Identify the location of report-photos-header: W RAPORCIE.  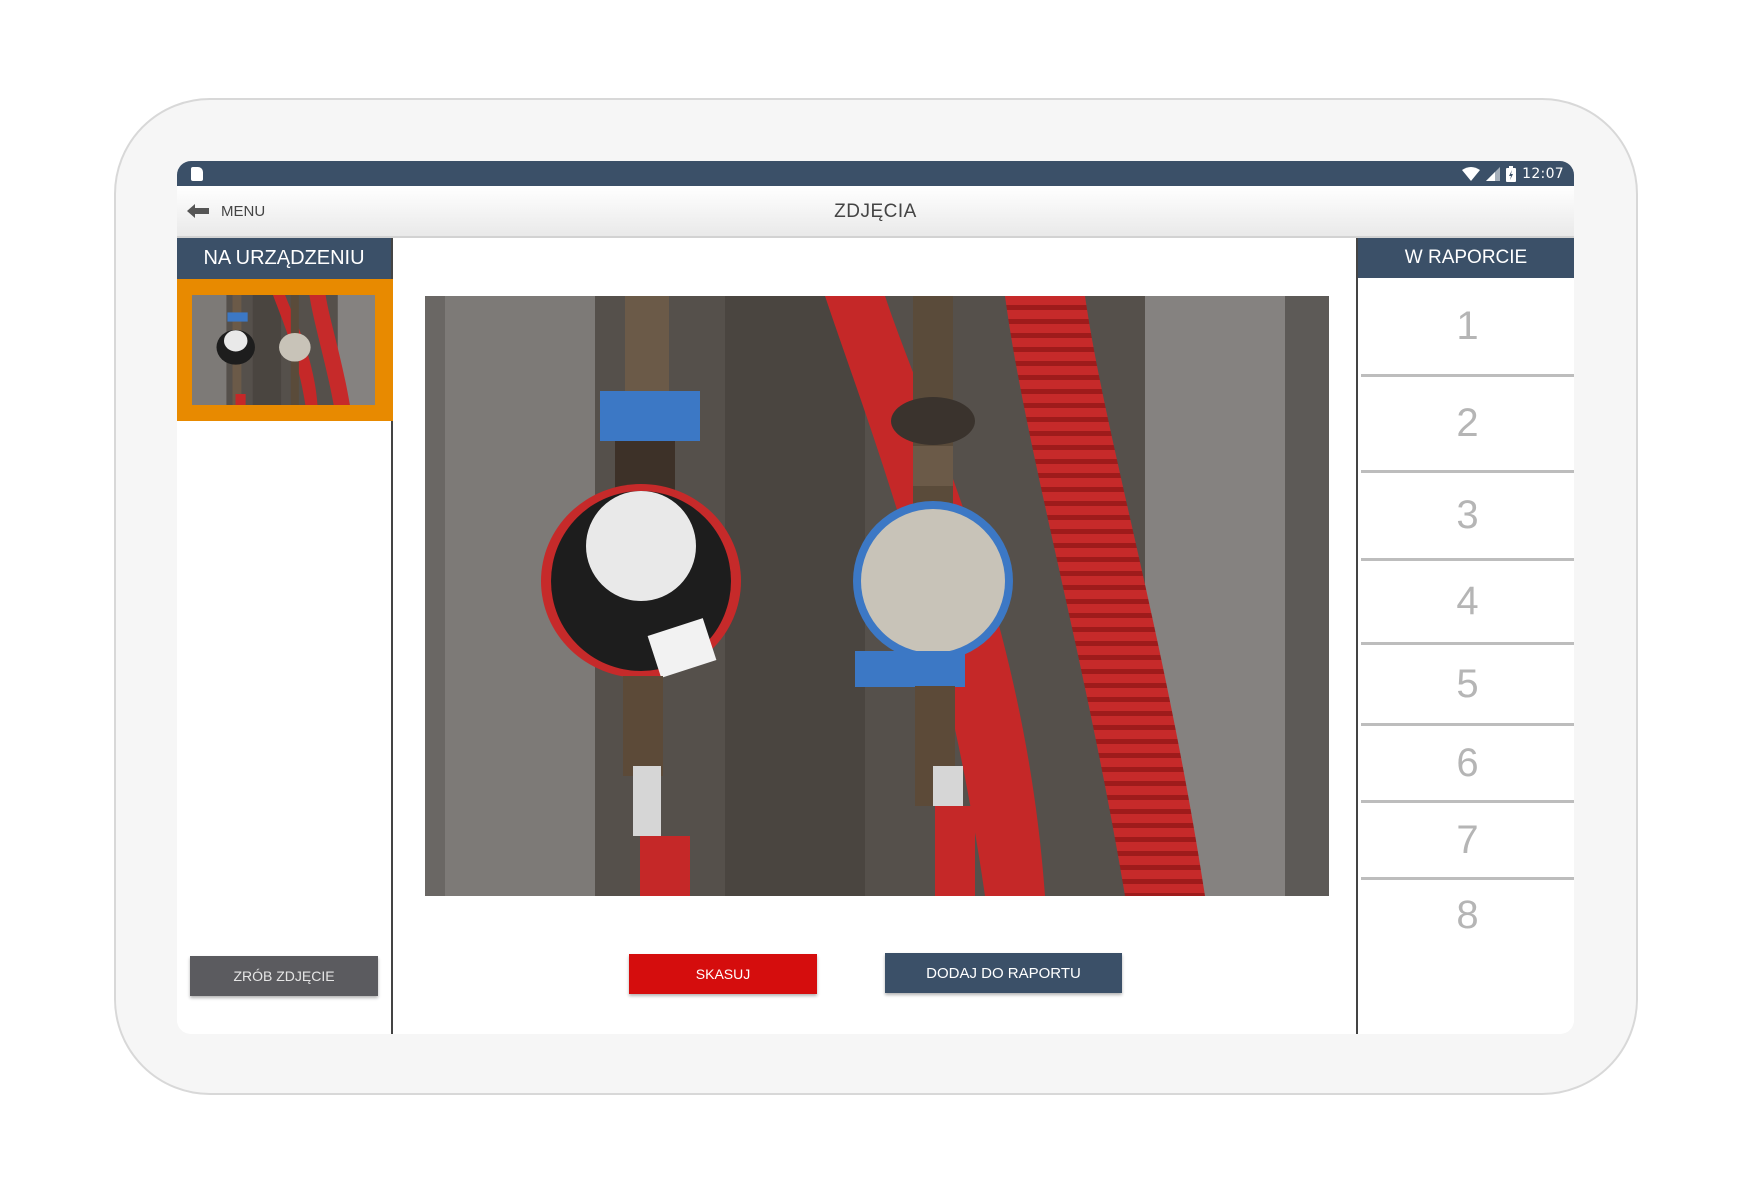
(1466, 258).